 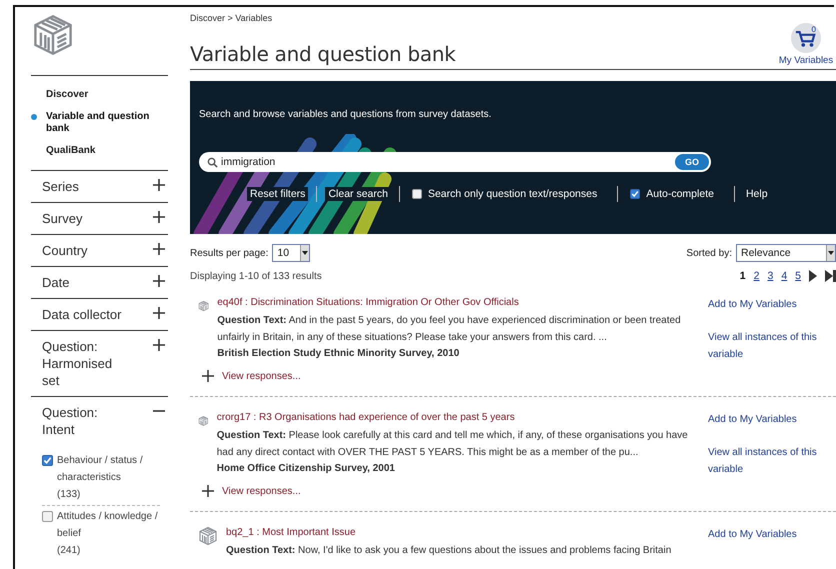 I want to click on banner-link: Clear search, so click(x=358, y=194).